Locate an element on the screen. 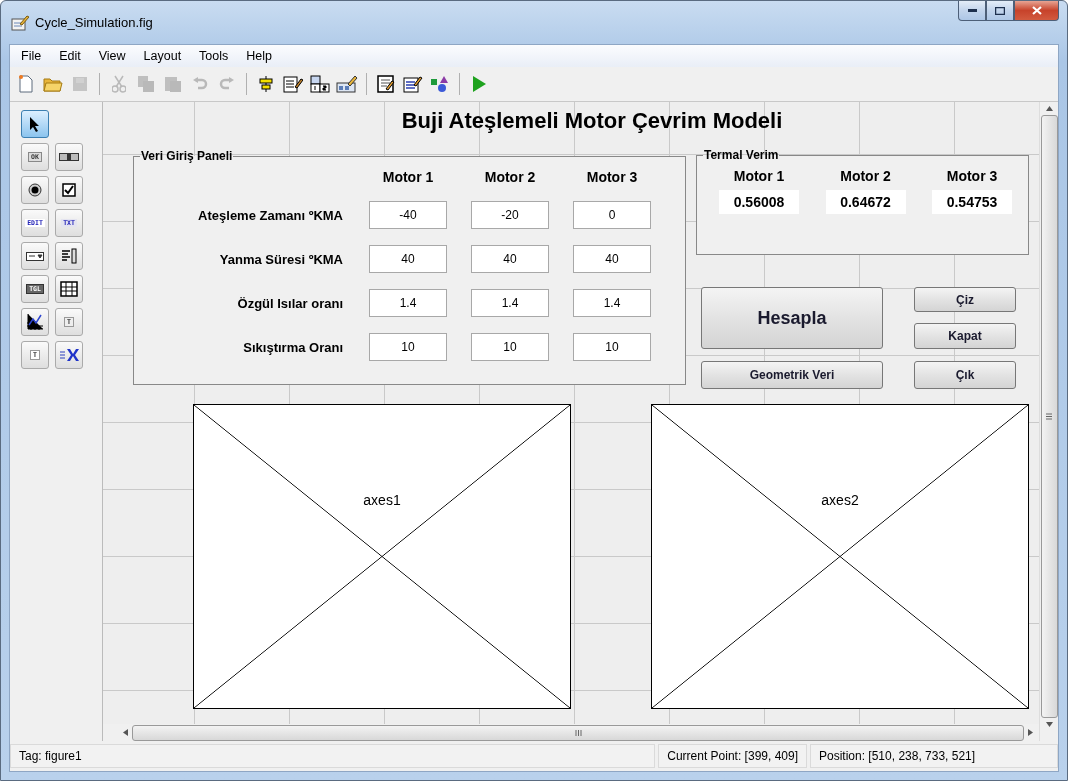 The image size is (1068, 781). save-icon is located at coordinates (80, 84).